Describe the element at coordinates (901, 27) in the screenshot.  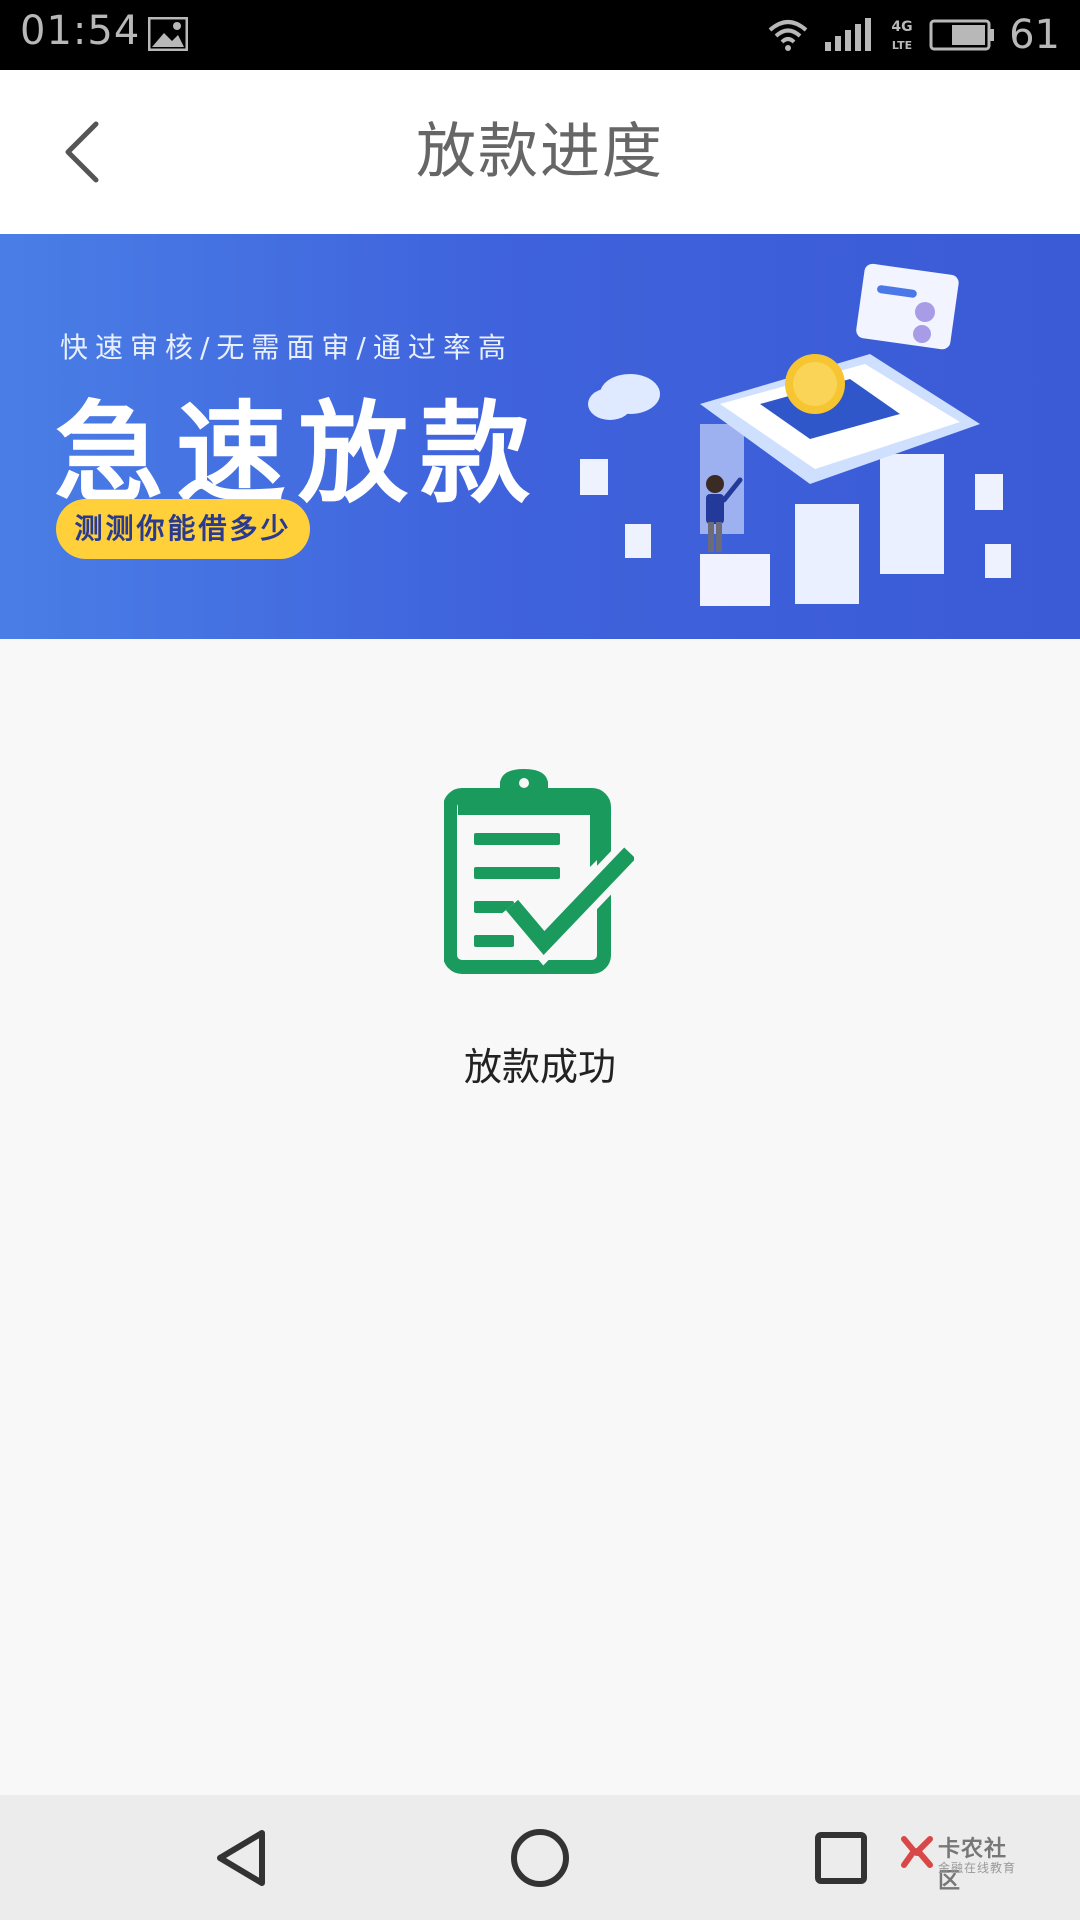
I see `svg-text: 4G` at that location.